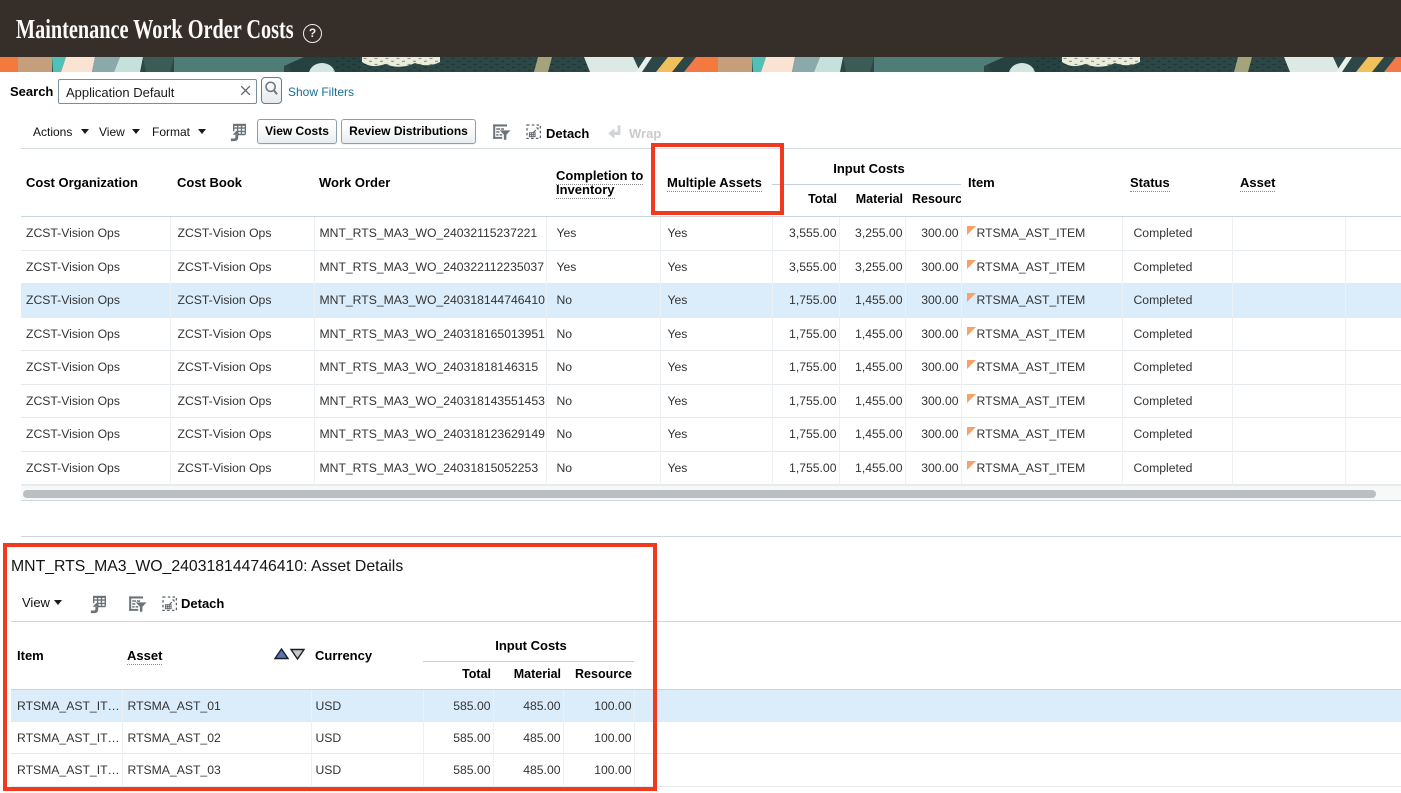  I want to click on view-caret-icon, so click(136, 131).